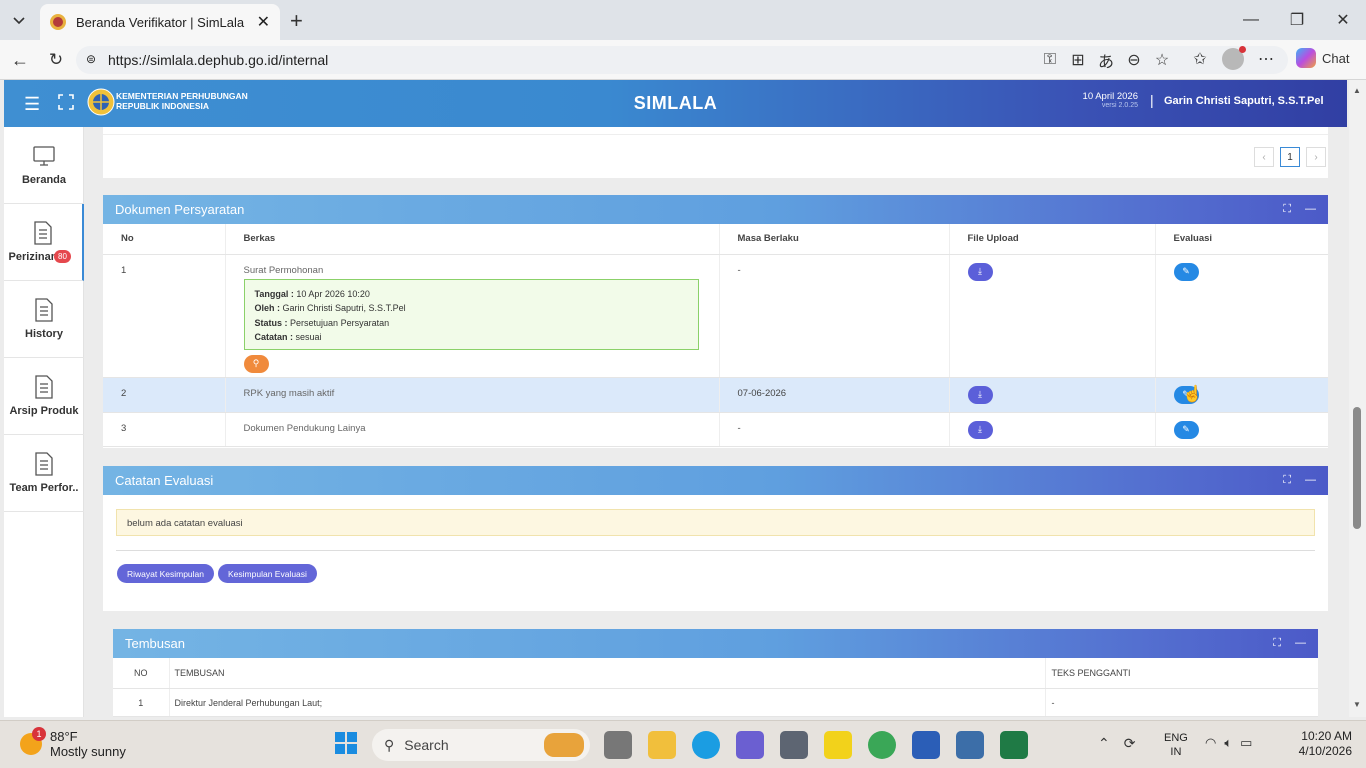 The height and width of the screenshot is (768, 1366). I want to click on perizinan-count-badge: 80, so click(62, 256).